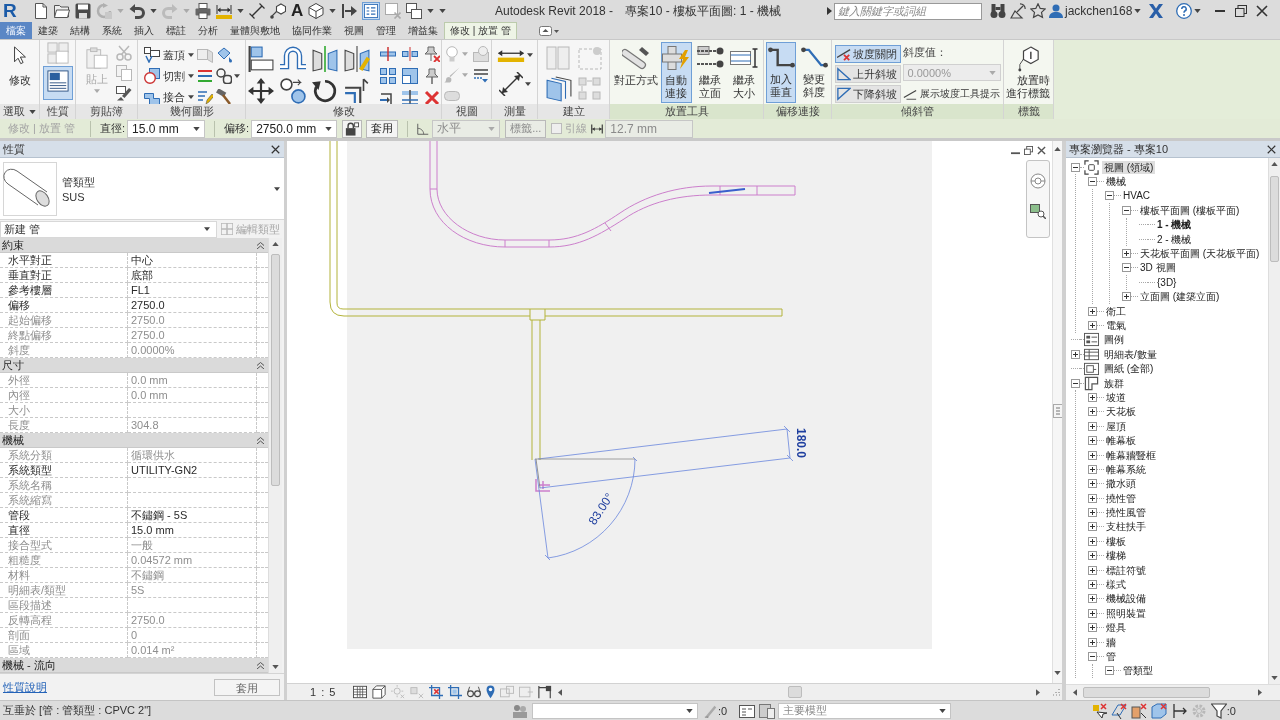 The height and width of the screenshot is (720, 1280). Describe the element at coordinates (134, 440) in the screenshot. I see `group-header: 機械` at that location.